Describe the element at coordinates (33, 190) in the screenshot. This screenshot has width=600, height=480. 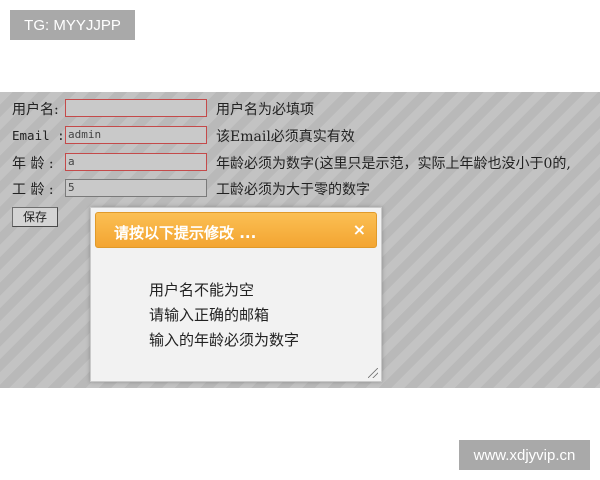
I see `work-years-label: 工 龄 :` at that location.